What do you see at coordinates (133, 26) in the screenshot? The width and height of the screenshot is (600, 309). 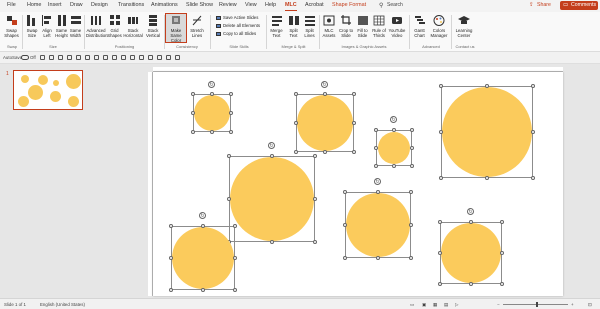 I see `stack-horizontal-button: Stack Horizontal` at bounding box center [133, 26].